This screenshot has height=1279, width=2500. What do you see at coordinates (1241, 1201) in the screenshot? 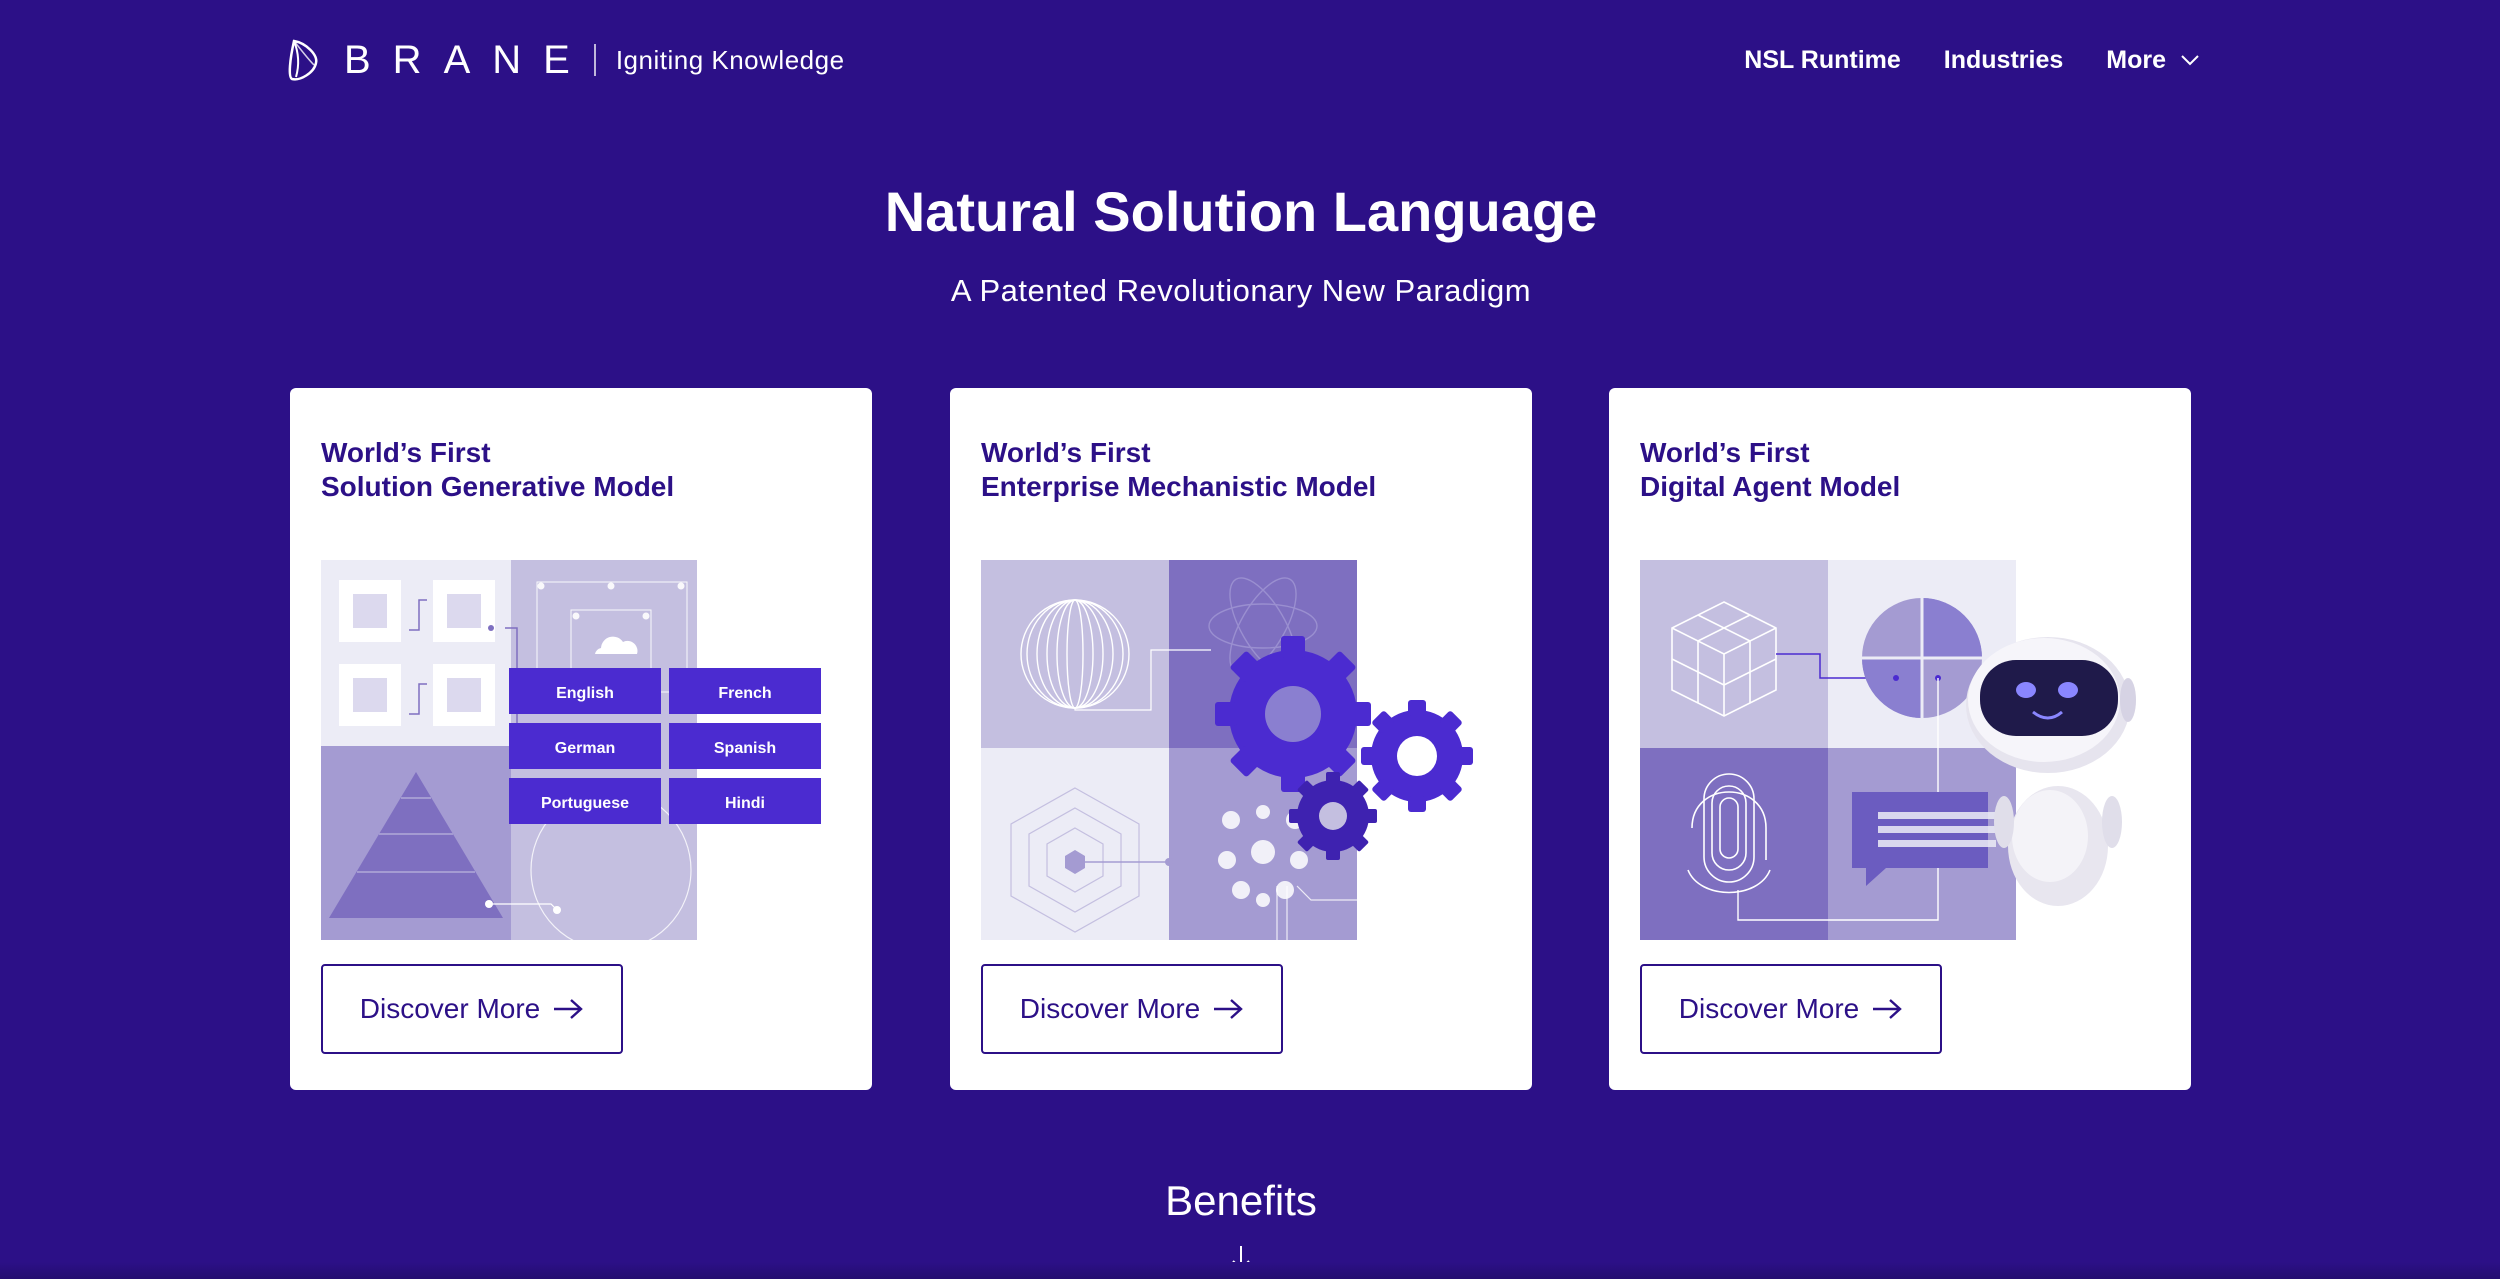
I see `benefits-heading: Benefits` at bounding box center [1241, 1201].